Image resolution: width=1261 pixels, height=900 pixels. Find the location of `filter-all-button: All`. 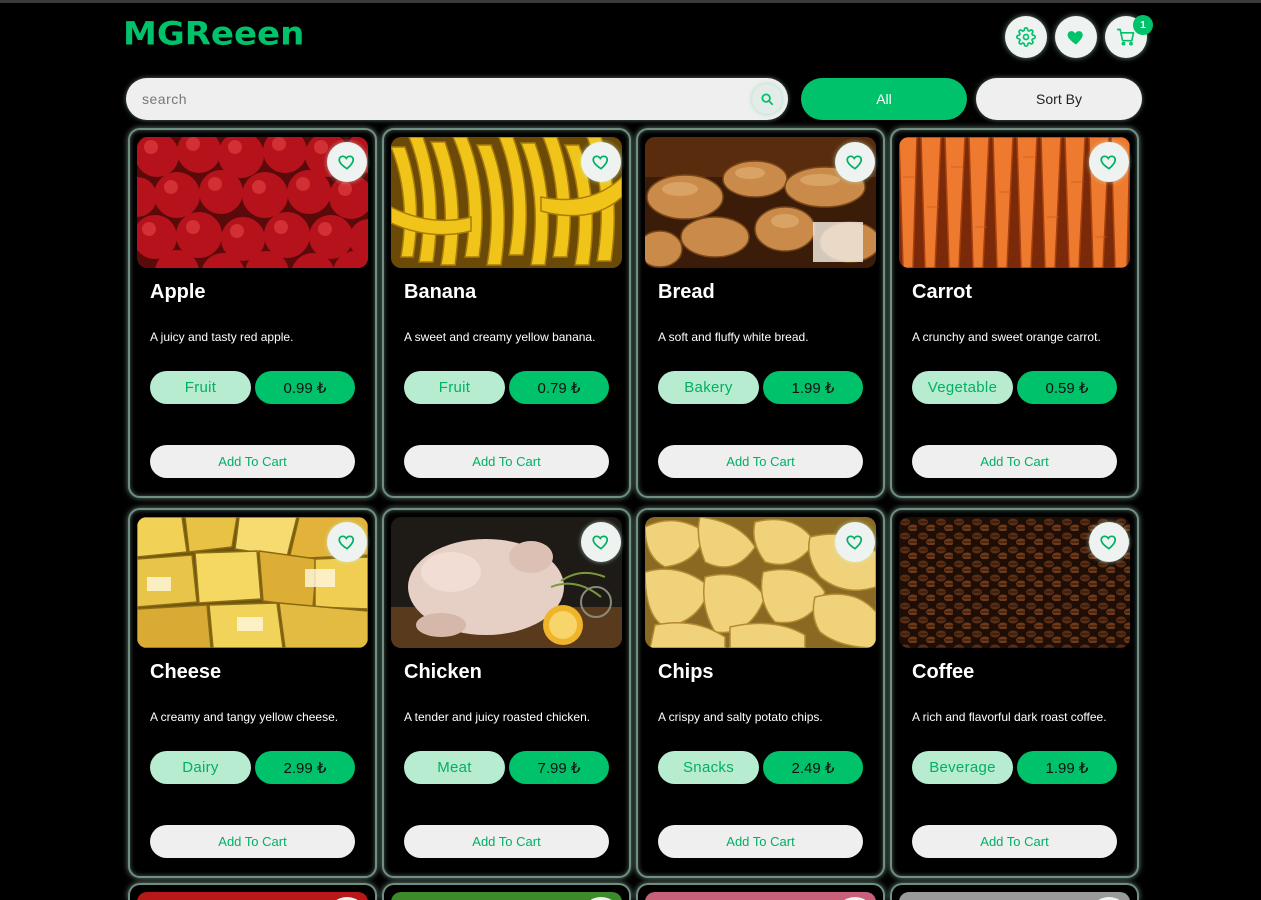

filter-all-button: All is located at coordinates (884, 99).